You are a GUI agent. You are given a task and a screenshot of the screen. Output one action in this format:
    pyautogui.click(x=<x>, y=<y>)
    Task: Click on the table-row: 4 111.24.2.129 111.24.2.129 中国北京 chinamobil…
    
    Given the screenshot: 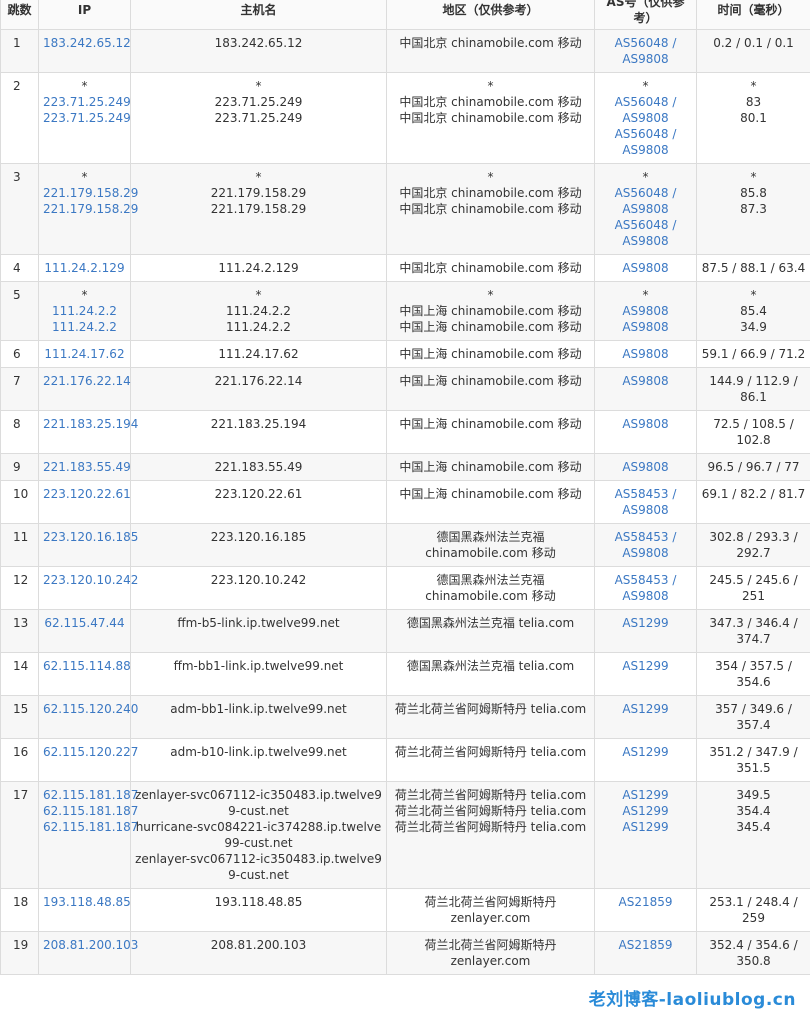 What is the action you would take?
    pyautogui.click(x=405, y=268)
    